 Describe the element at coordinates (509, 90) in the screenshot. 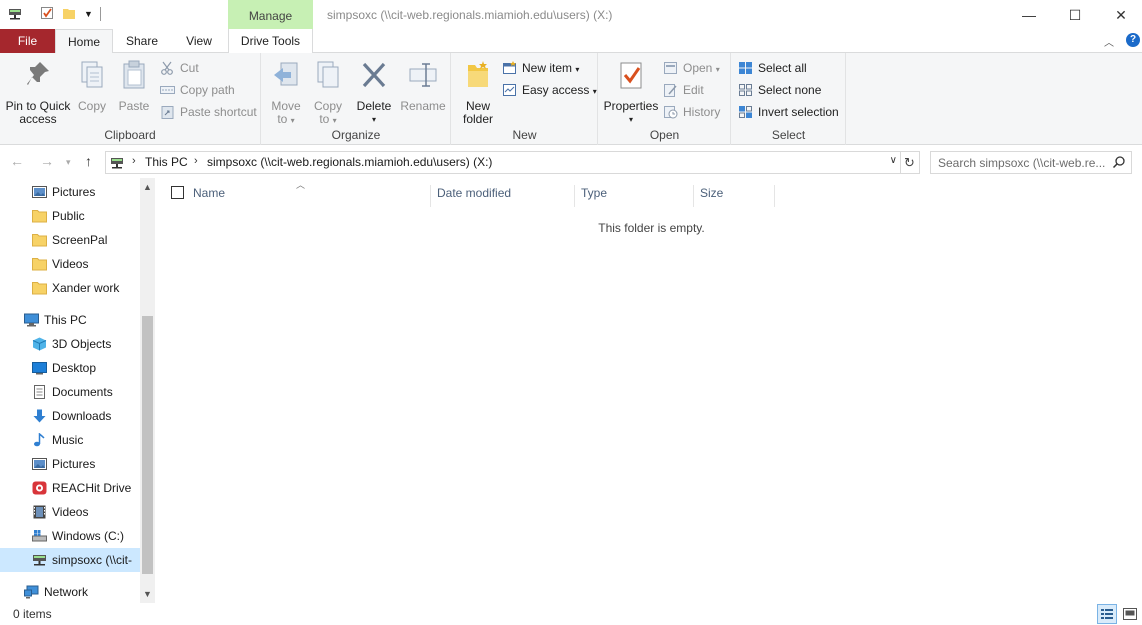

I see `easy-access-icon` at that location.